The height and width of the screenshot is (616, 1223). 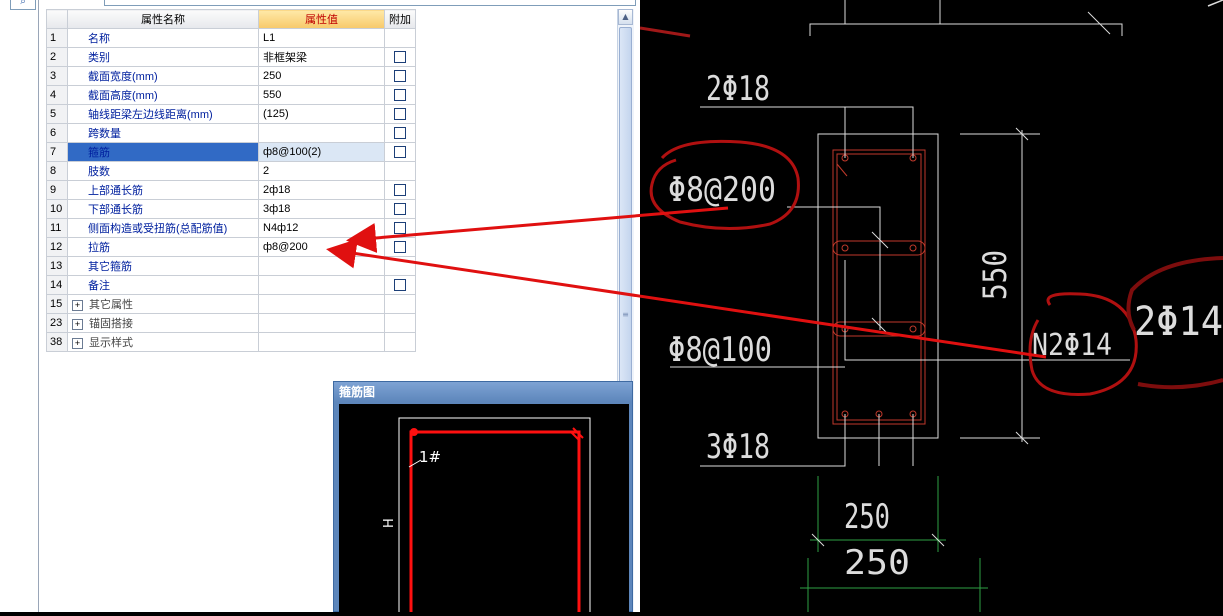 I want to click on property-value: 550, so click(x=321, y=95).